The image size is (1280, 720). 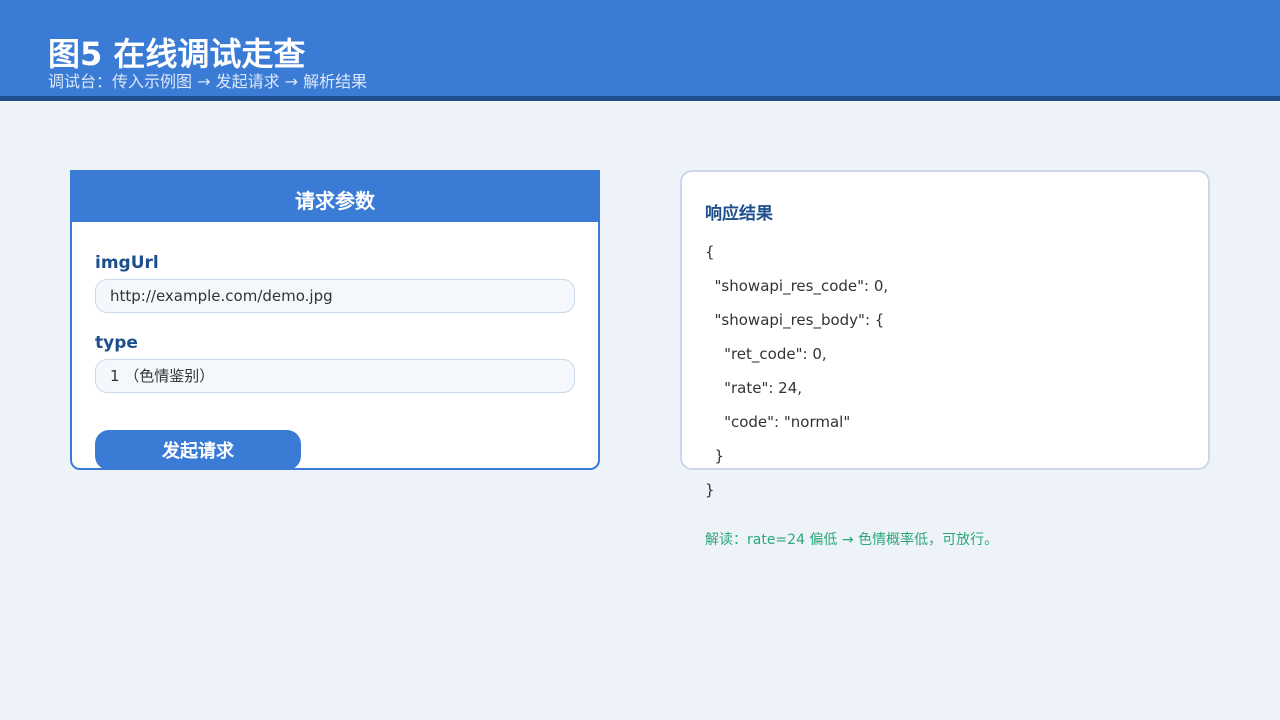 I want to click on response-code-line: "showapi_res_body": {, so click(x=795, y=320).